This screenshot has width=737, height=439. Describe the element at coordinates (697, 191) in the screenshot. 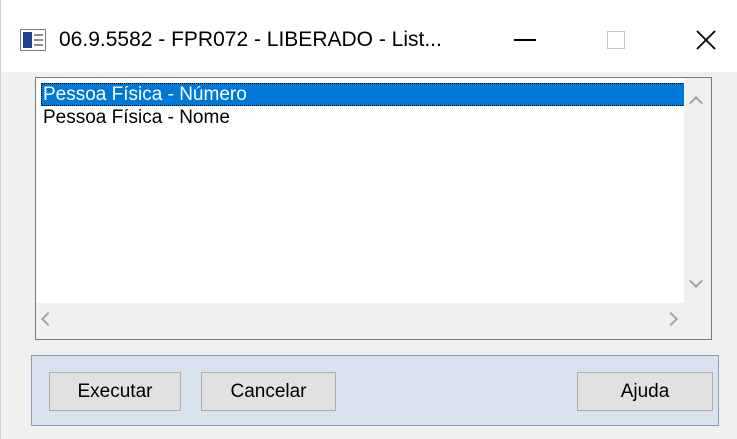

I see `vertical-scrollbar` at that location.